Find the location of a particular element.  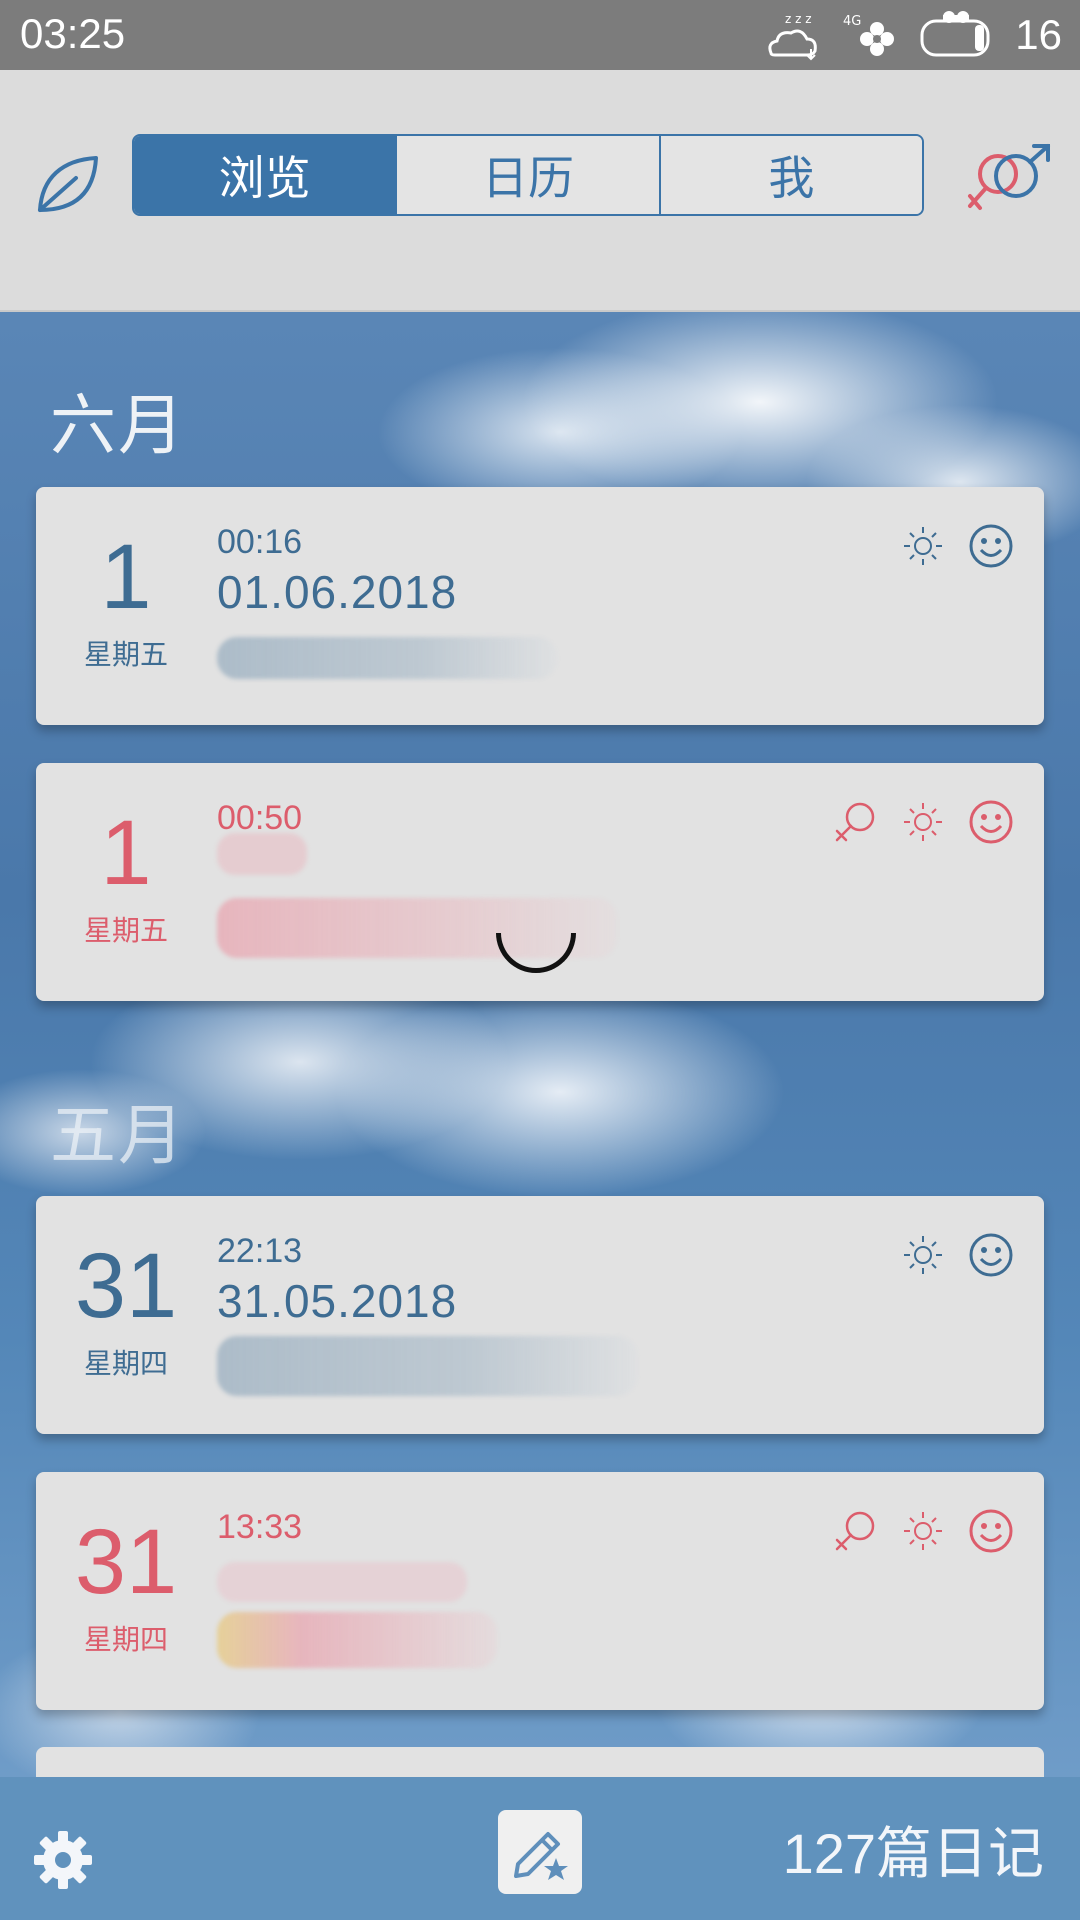

write-diary-button is located at coordinates (540, 1852).